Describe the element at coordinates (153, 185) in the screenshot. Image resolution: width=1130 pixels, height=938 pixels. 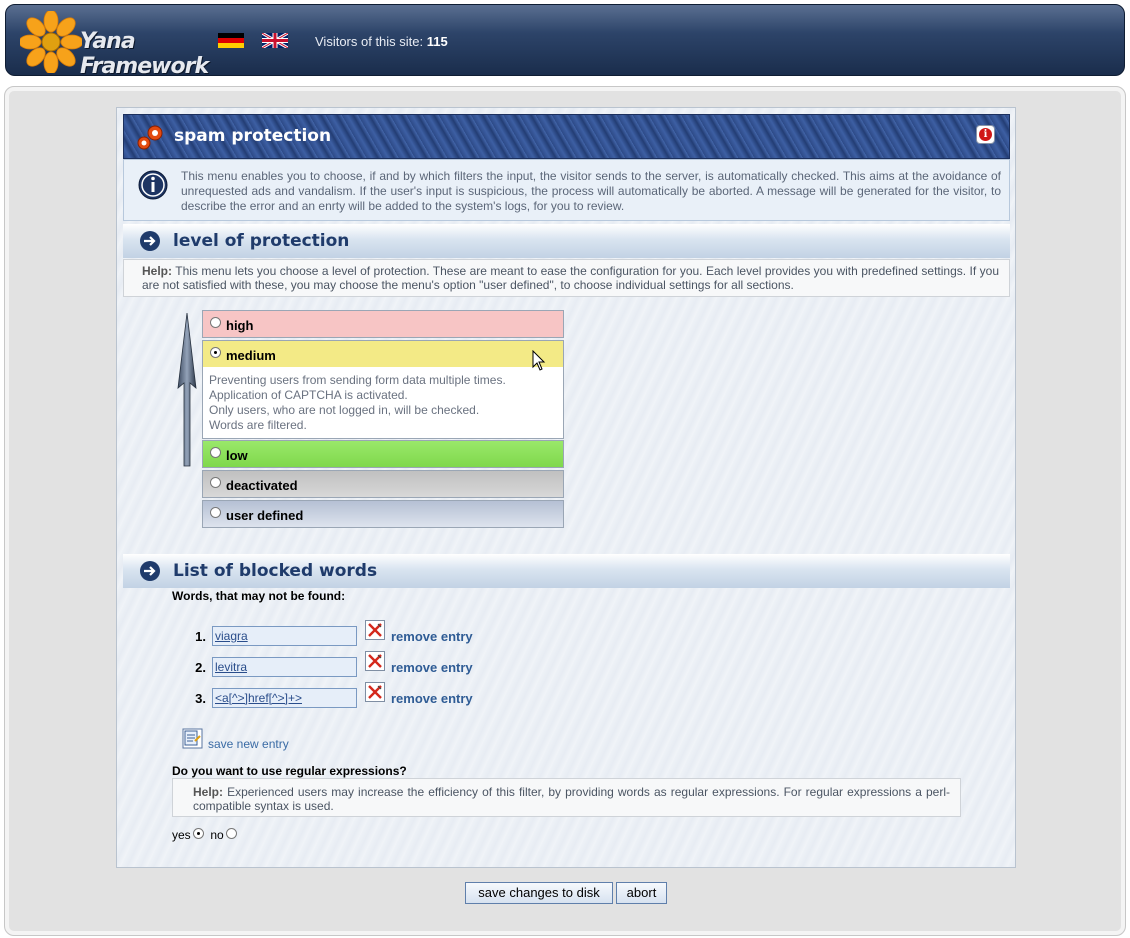
I see `info-circle-icon` at that location.